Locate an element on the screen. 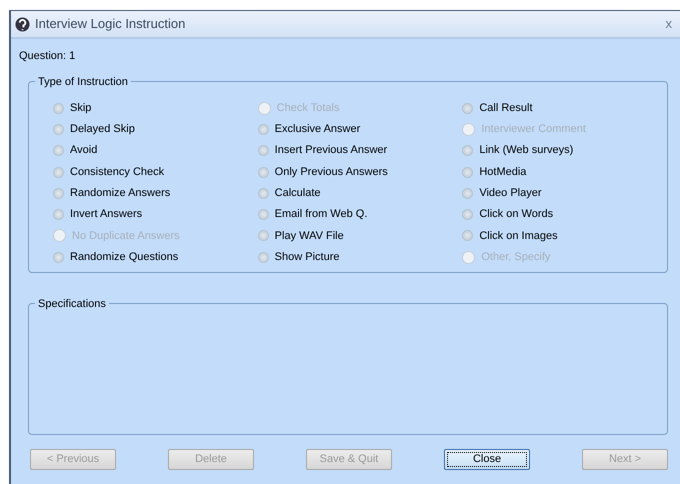 The image size is (680, 484). option-label: Video Player is located at coordinates (510, 194).